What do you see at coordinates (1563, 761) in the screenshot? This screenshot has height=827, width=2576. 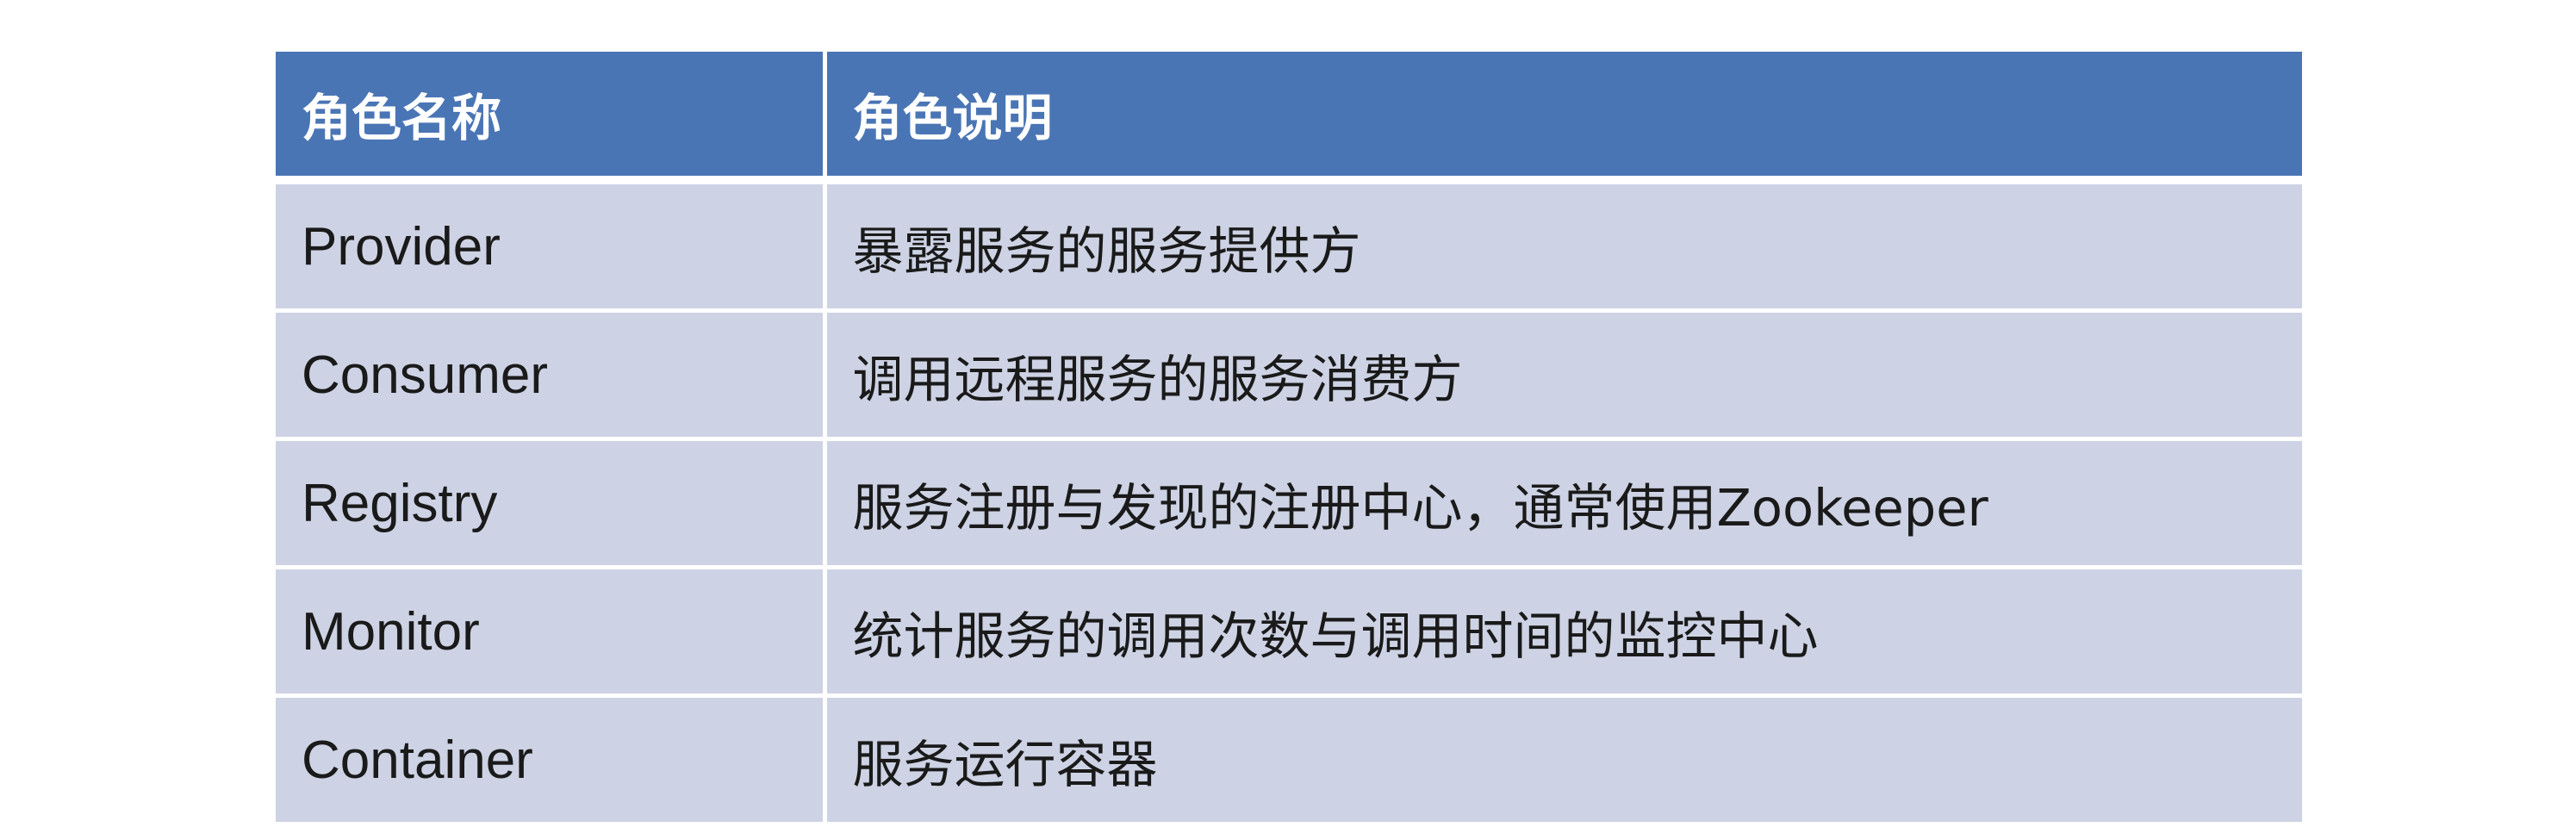 I see `role-description-cell: 服务运行容器` at bounding box center [1563, 761].